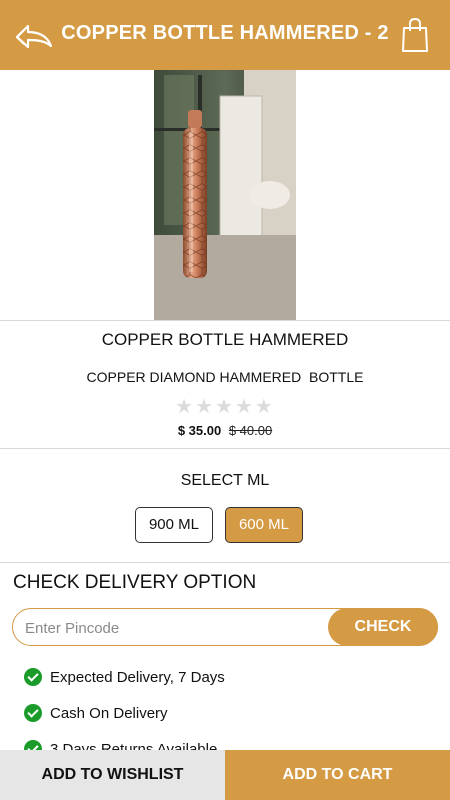 This screenshot has width=450, height=800. What do you see at coordinates (225, 195) in the screenshot?
I see `product-photo` at bounding box center [225, 195].